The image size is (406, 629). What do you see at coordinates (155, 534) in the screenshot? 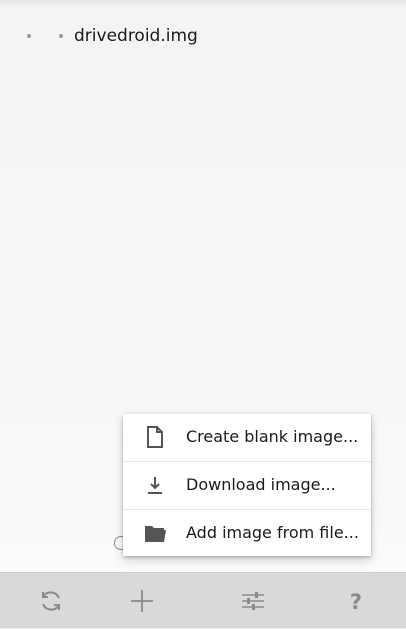
I see `folder-icon` at bounding box center [155, 534].